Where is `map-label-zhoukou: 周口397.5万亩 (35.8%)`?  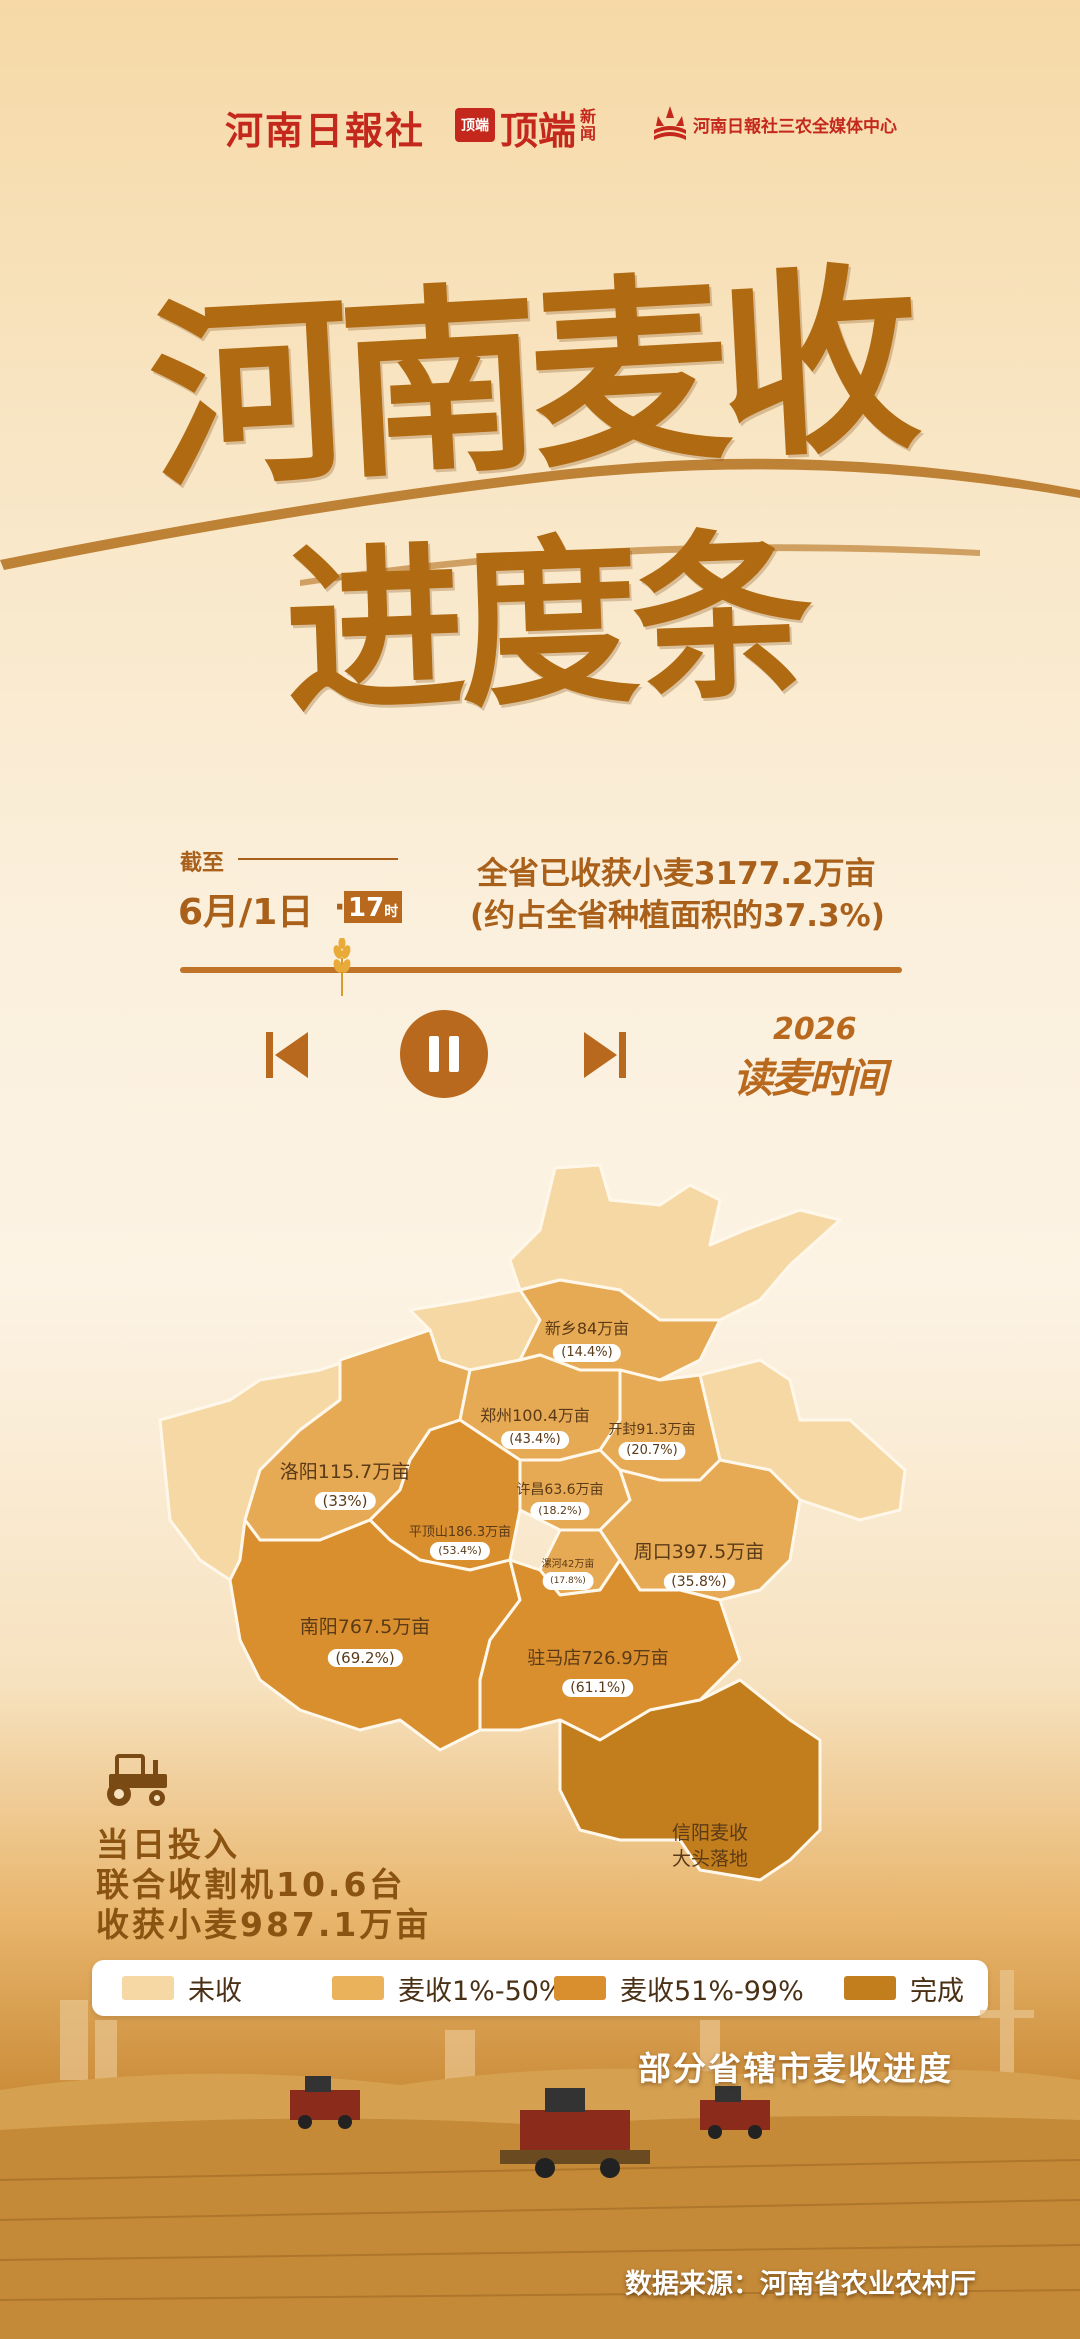
map-label-zhoukou: 周口397.5万亩 (35.8%) is located at coordinates (699, 1566).